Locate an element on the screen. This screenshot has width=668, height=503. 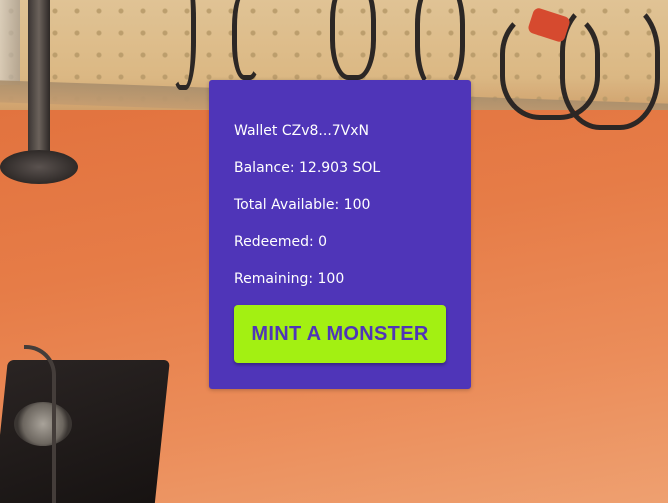
wallet-address: Wallet CZv8...7VxN is located at coordinates (302, 131).